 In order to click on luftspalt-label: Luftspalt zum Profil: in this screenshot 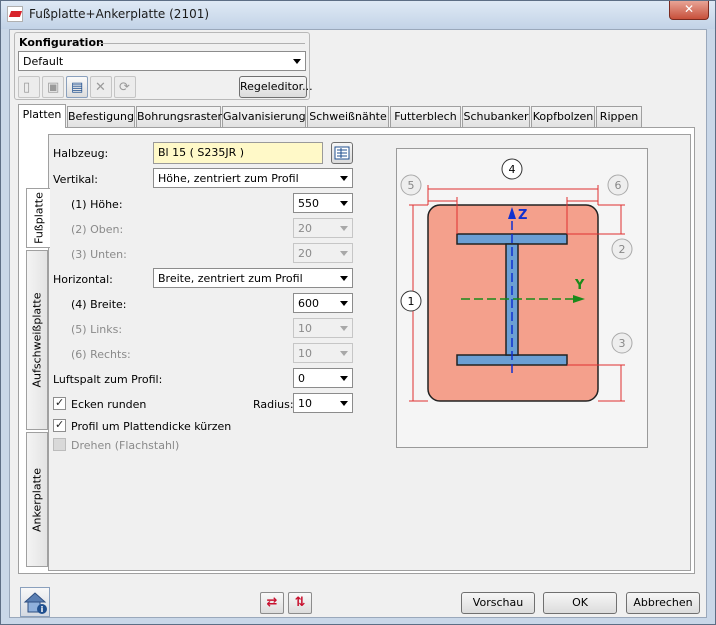, I will do `click(108, 379)`.